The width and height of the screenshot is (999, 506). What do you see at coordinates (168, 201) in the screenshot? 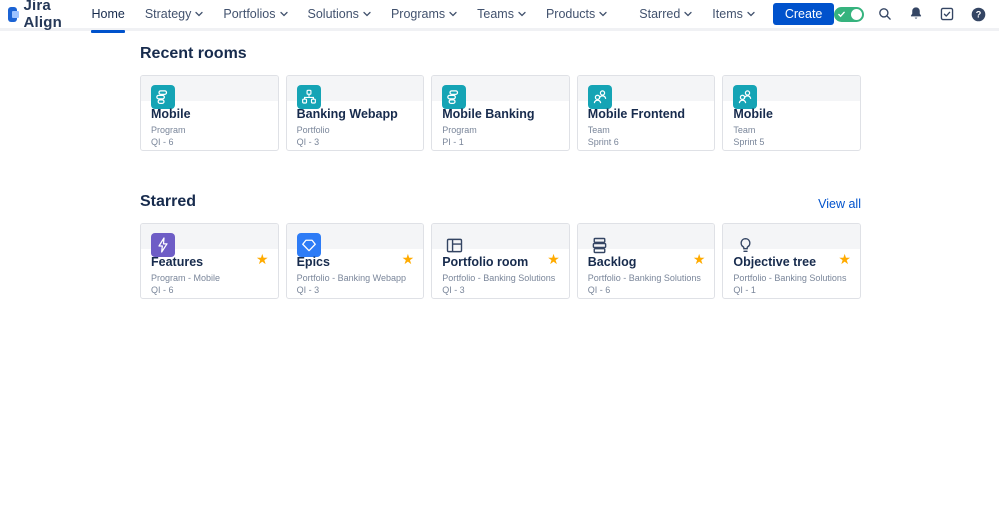
I see `section-title-starred: Starred` at bounding box center [168, 201].